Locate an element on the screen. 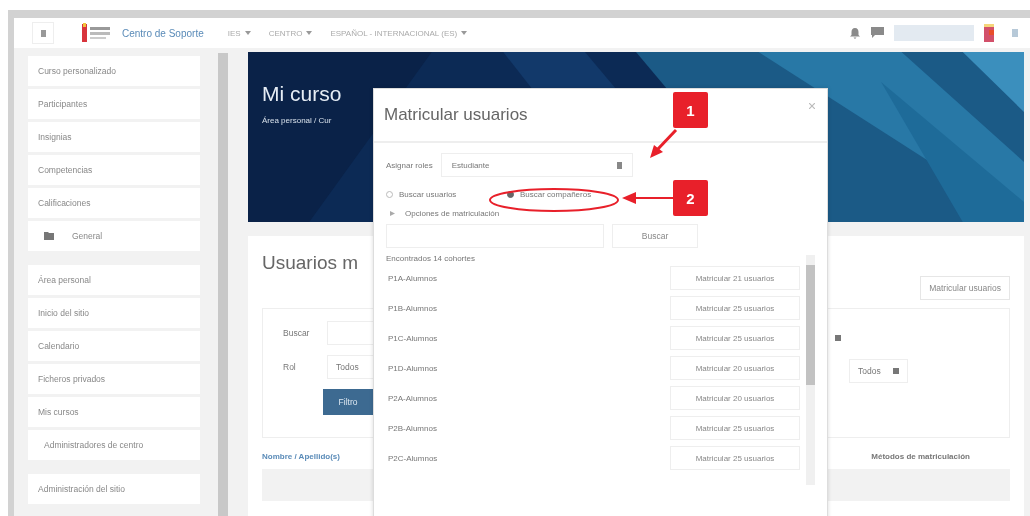 The width and height of the screenshot is (1030, 516). column-header: Nombre / Apellido(s) is located at coordinates (301, 456).